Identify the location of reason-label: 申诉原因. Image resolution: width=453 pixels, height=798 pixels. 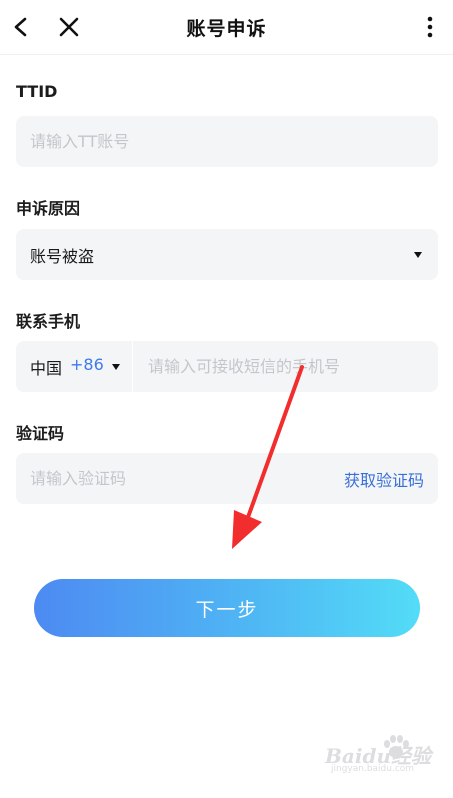
(48, 208).